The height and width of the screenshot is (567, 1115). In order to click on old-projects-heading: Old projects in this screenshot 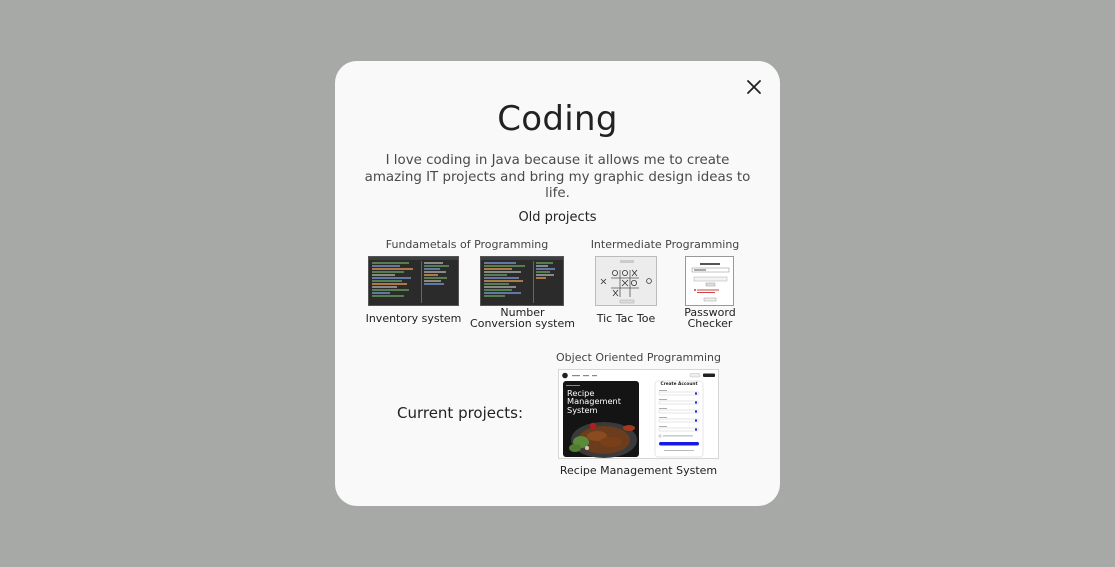, I will do `click(557, 217)`.